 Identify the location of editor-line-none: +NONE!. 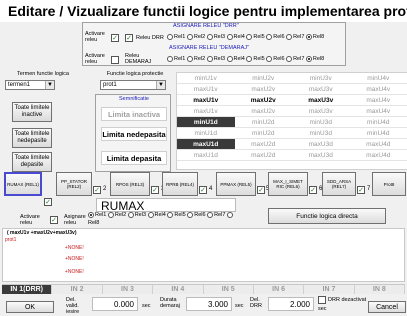
(74, 248).